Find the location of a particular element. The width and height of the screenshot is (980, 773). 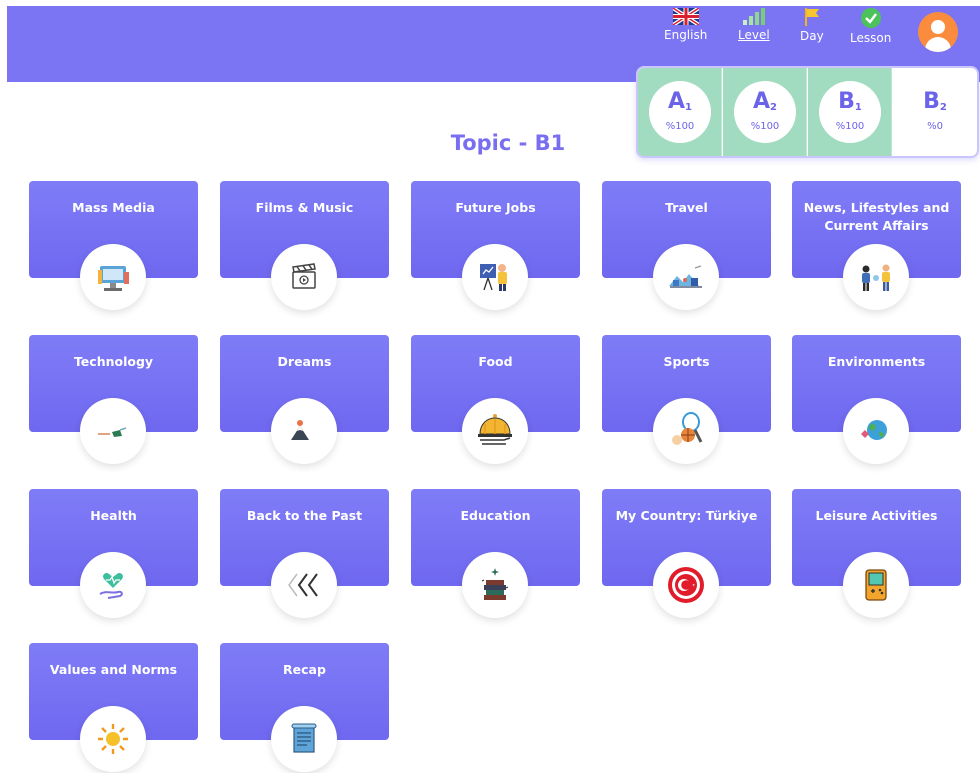

nav-level: Level is located at coordinates (754, 25).